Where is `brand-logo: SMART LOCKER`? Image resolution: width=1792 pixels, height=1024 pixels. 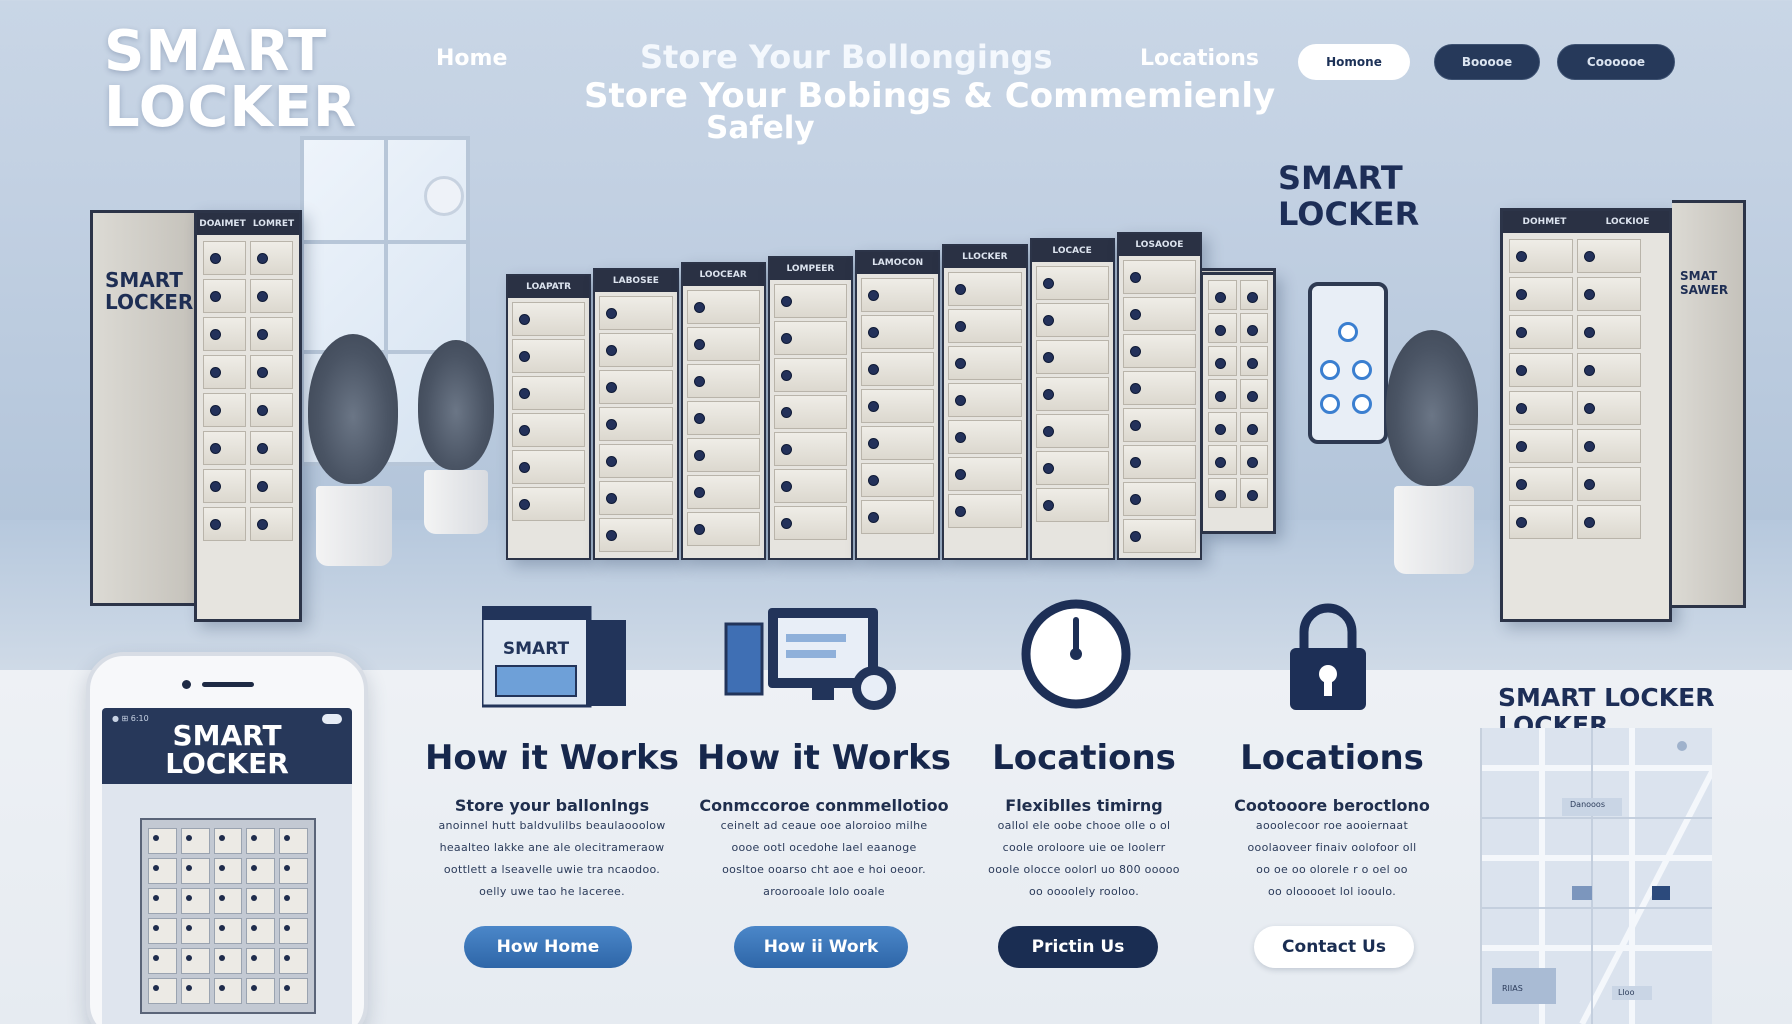
brand-logo: SMART LOCKER is located at coordinates (230, 80).